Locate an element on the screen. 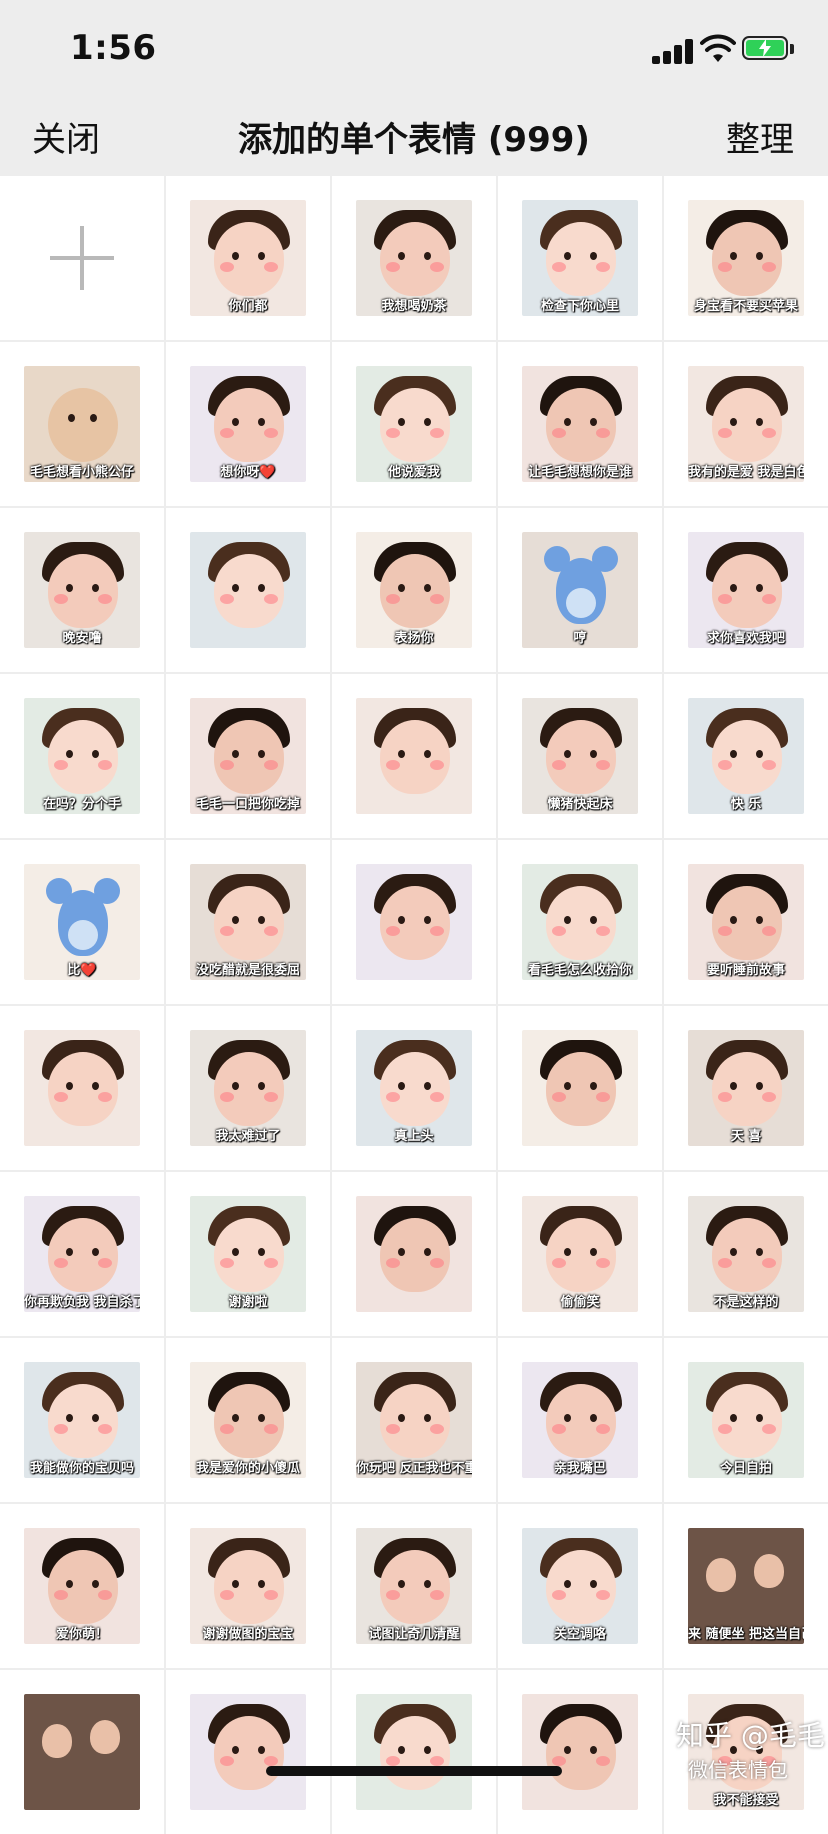 The width and height of the screenshot is (828, 1834). sticker-caption: 要听睡前故事 is located at coordinates (745, 970).